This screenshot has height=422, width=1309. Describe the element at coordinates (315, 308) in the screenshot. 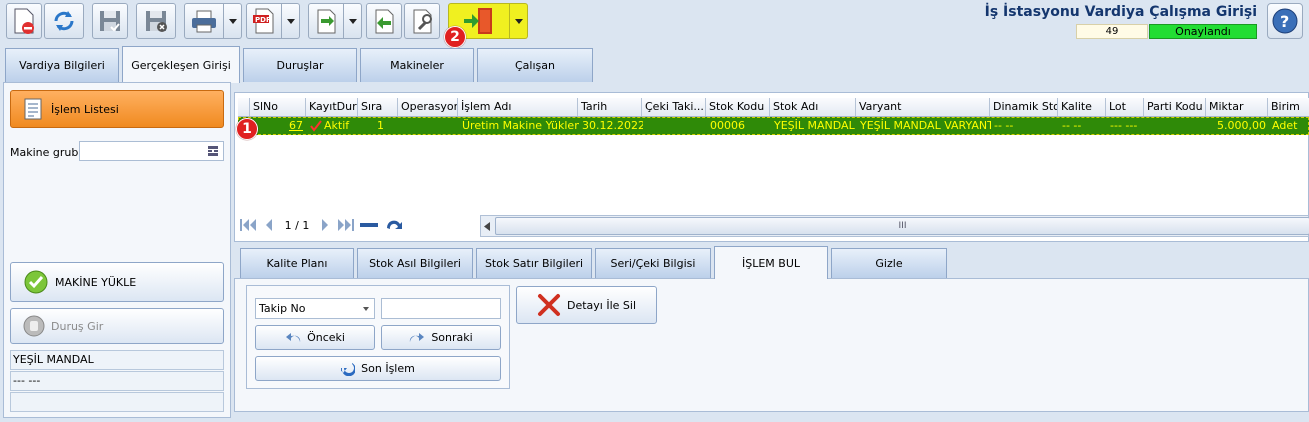

I see `takip-select: Takip No` at that location.